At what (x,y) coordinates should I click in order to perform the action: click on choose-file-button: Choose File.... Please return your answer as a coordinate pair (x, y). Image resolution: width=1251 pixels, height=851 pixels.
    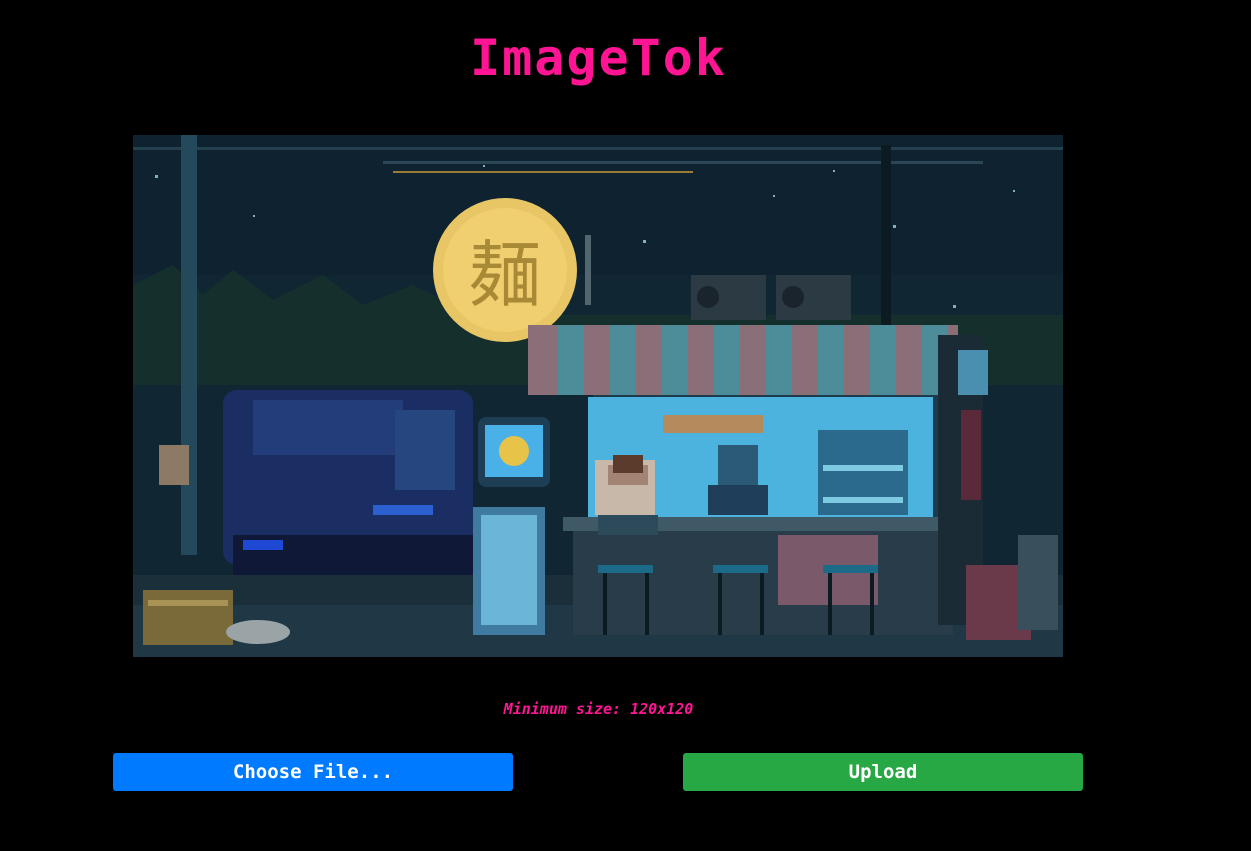
    Looking at the image, I should click on (313, 772).